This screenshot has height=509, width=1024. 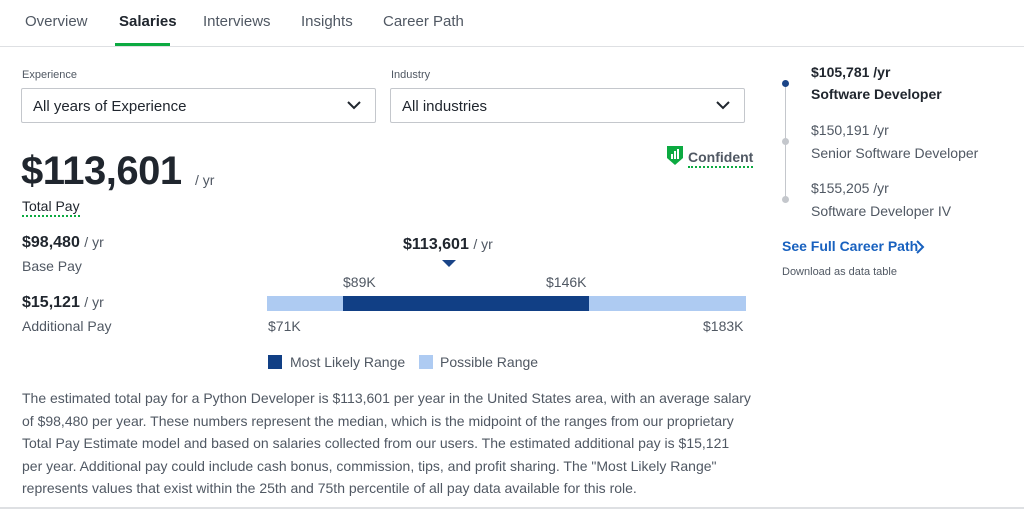 I want to click on median-value: $113,601, so click(x=436, y=244).